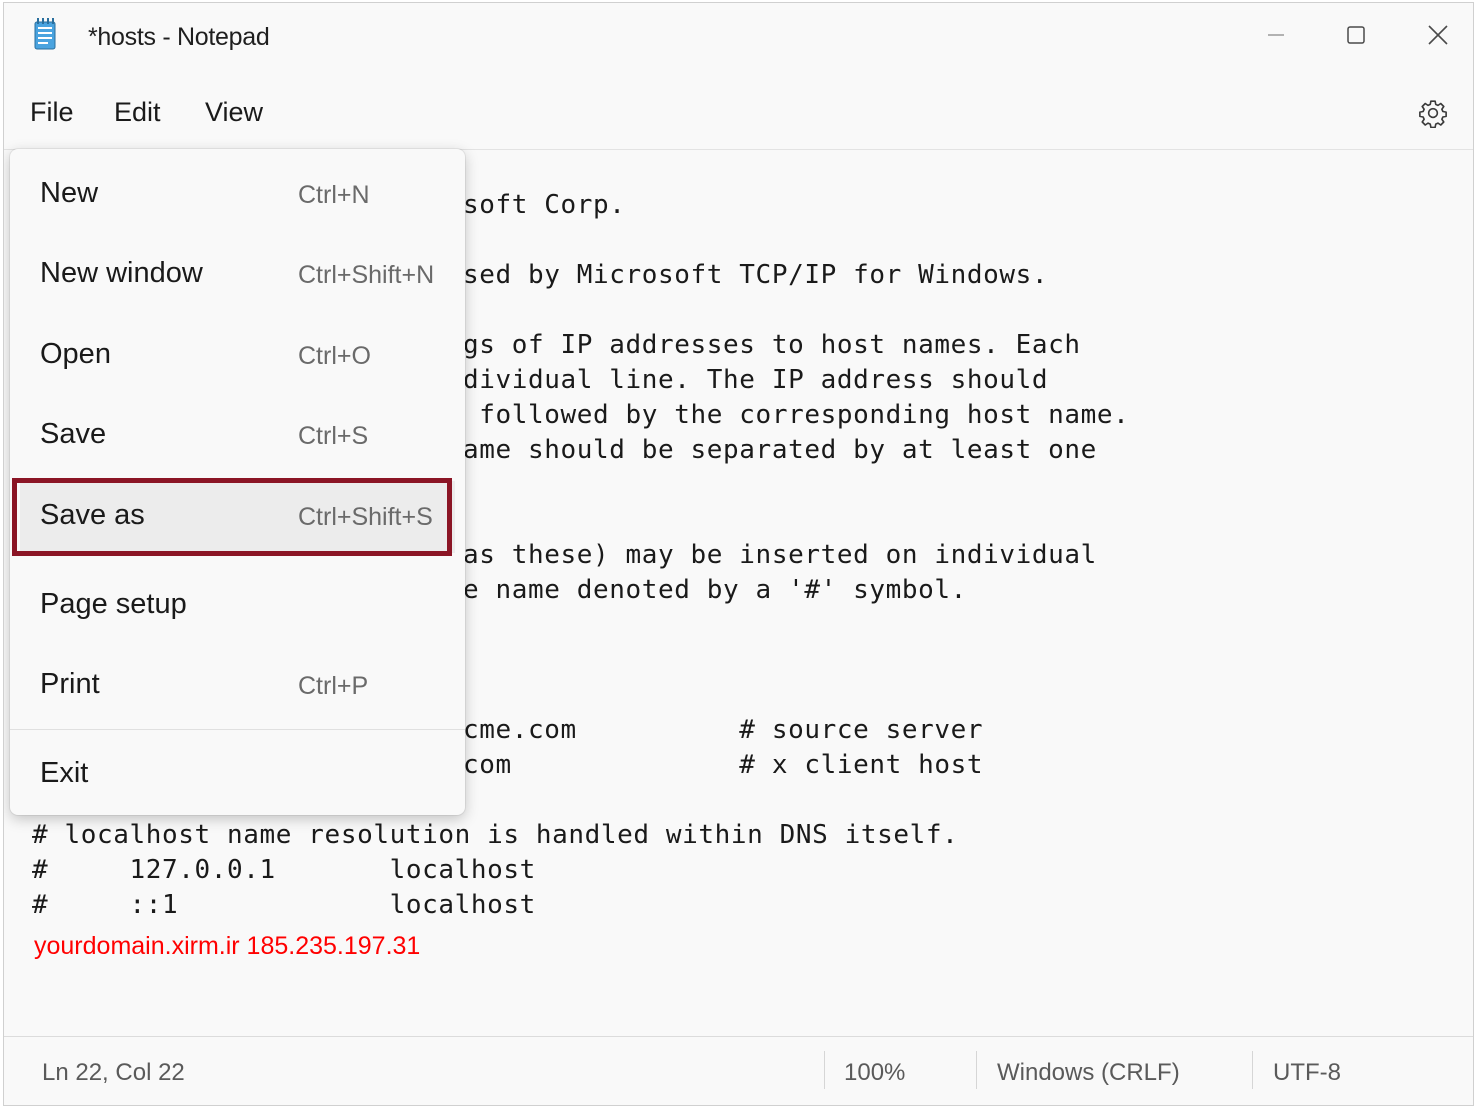 The height and width of the screenshot is (1108, 1477). What do you see at coordinates (544, 205) in the screenshot?
I see `editor-line: soft Corp.` at bounding box center [544, 205].